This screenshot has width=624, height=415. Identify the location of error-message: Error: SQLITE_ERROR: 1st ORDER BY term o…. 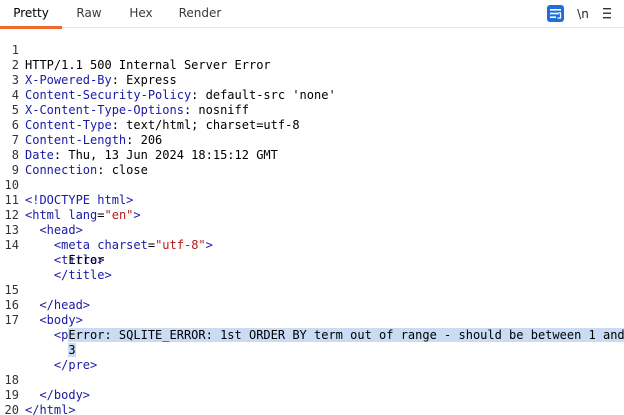
(346, 335).